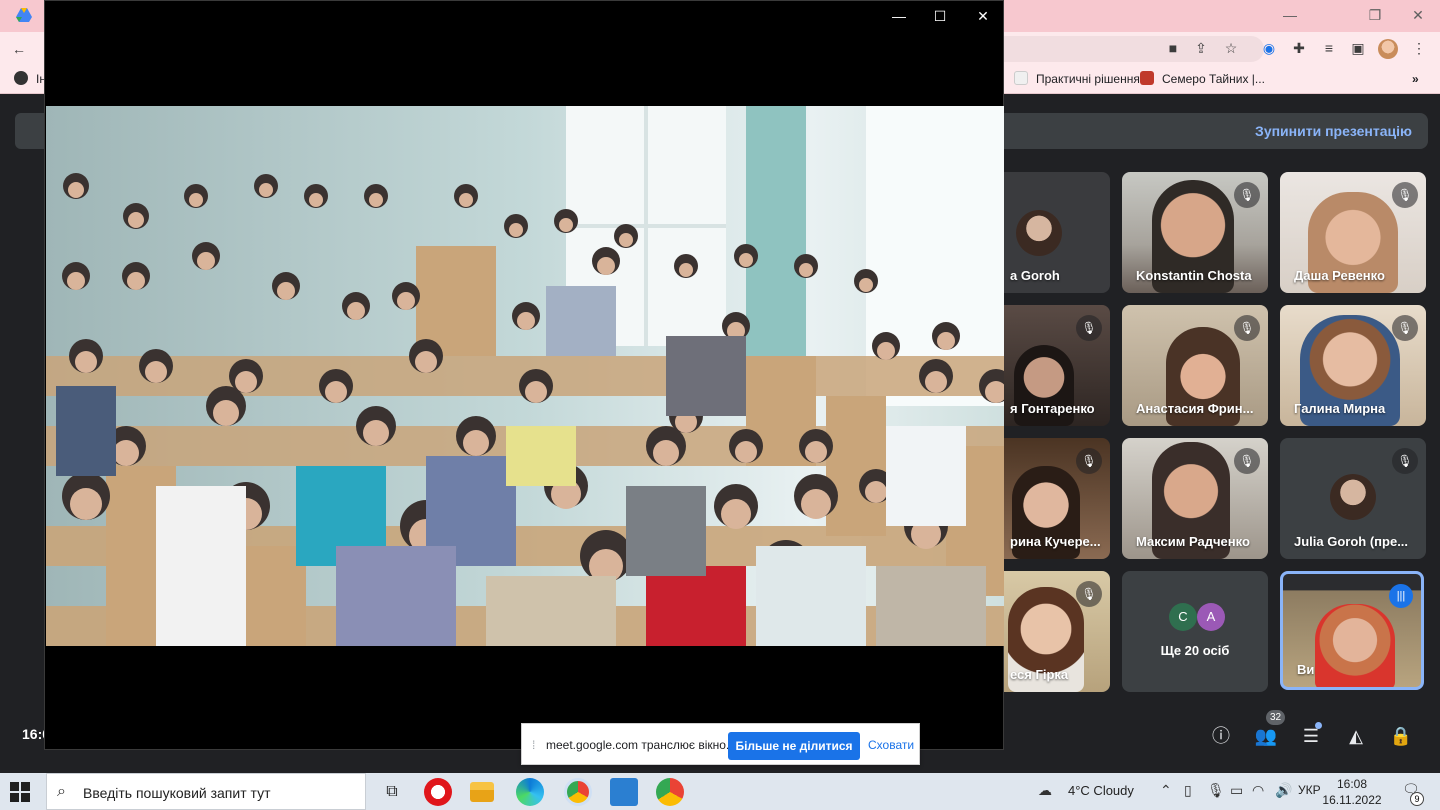  Describe the element at coordinates (940, 16) in the screenshot. I see `window-maximize-button: ☐` at that location.